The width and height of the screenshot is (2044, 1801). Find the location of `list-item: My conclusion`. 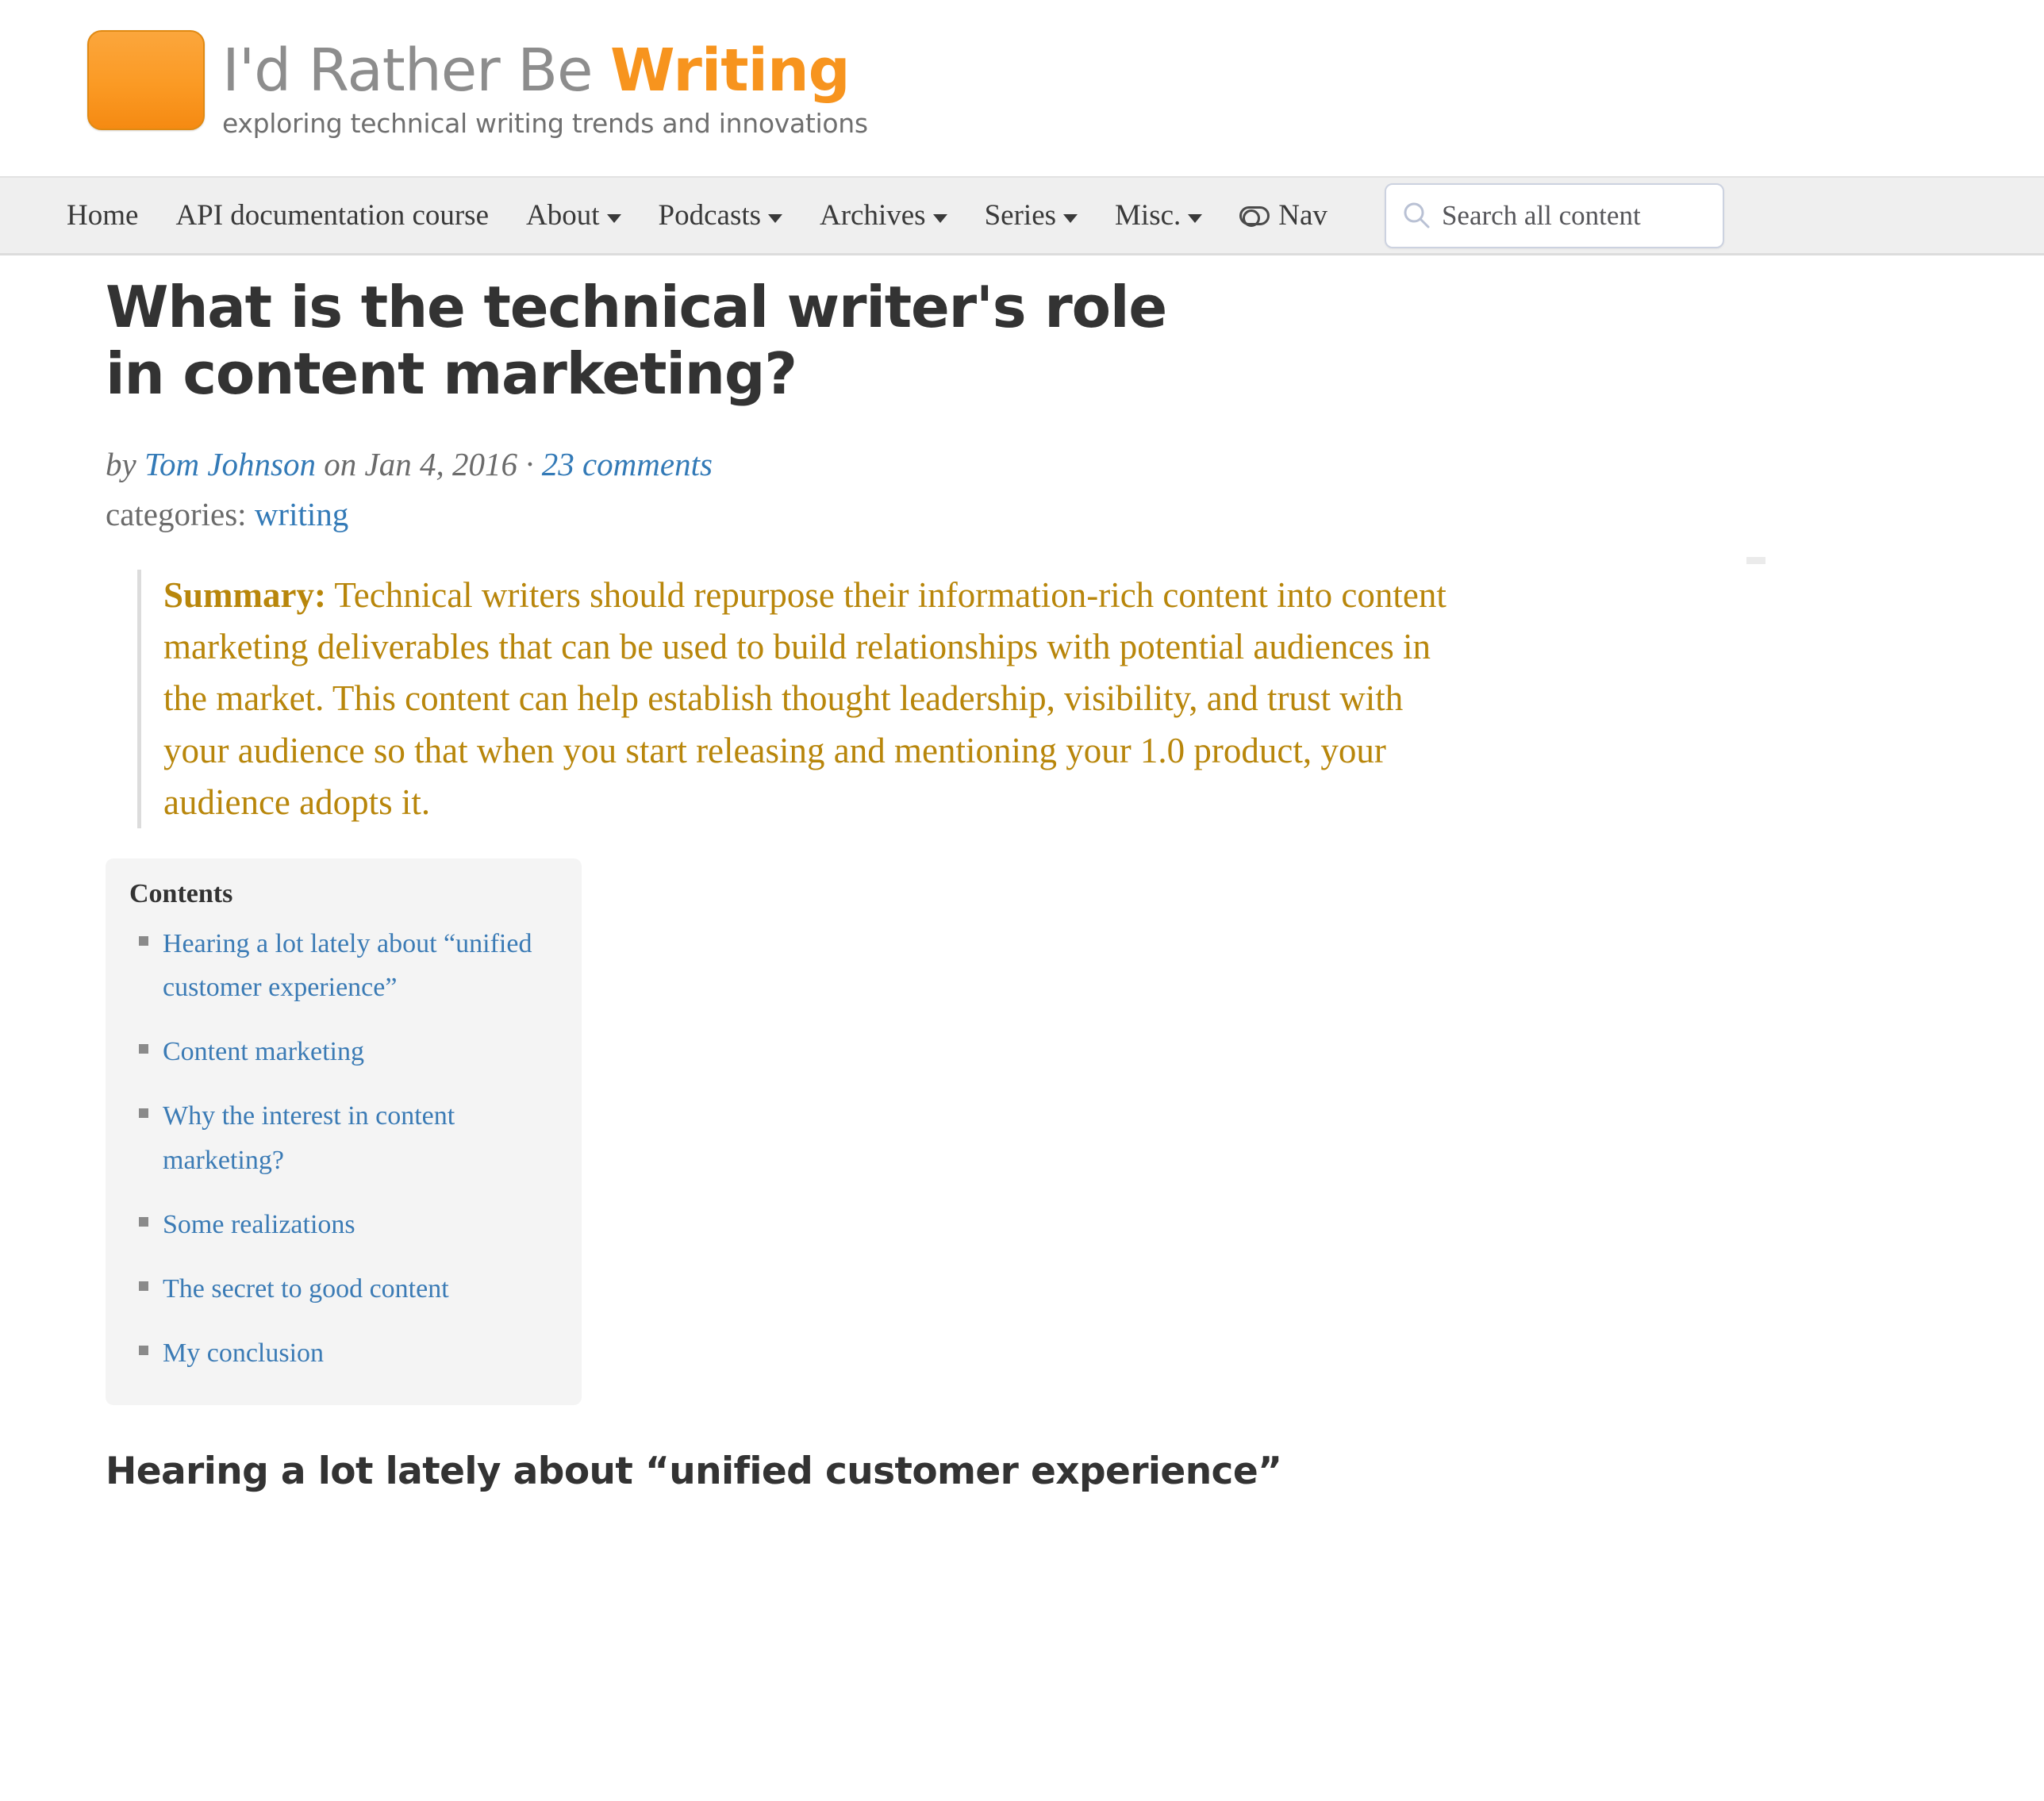

list-item: My conclusion is located at coordinates (343, 1353).